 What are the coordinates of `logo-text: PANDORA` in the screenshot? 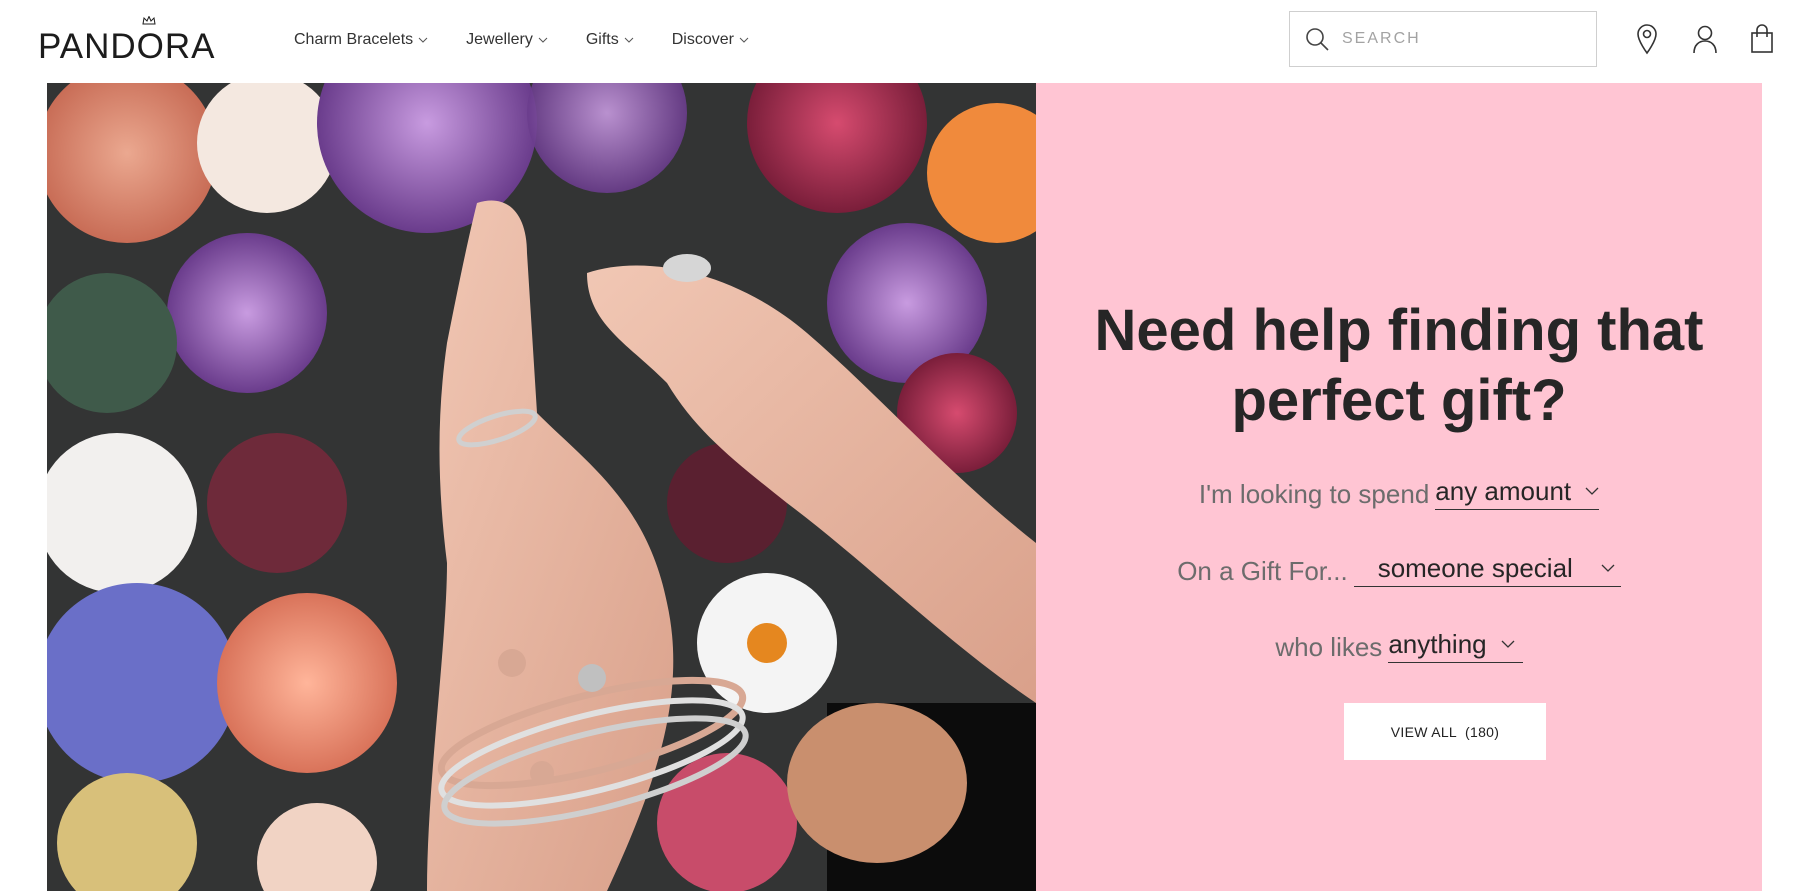 It's located at (127, 46).